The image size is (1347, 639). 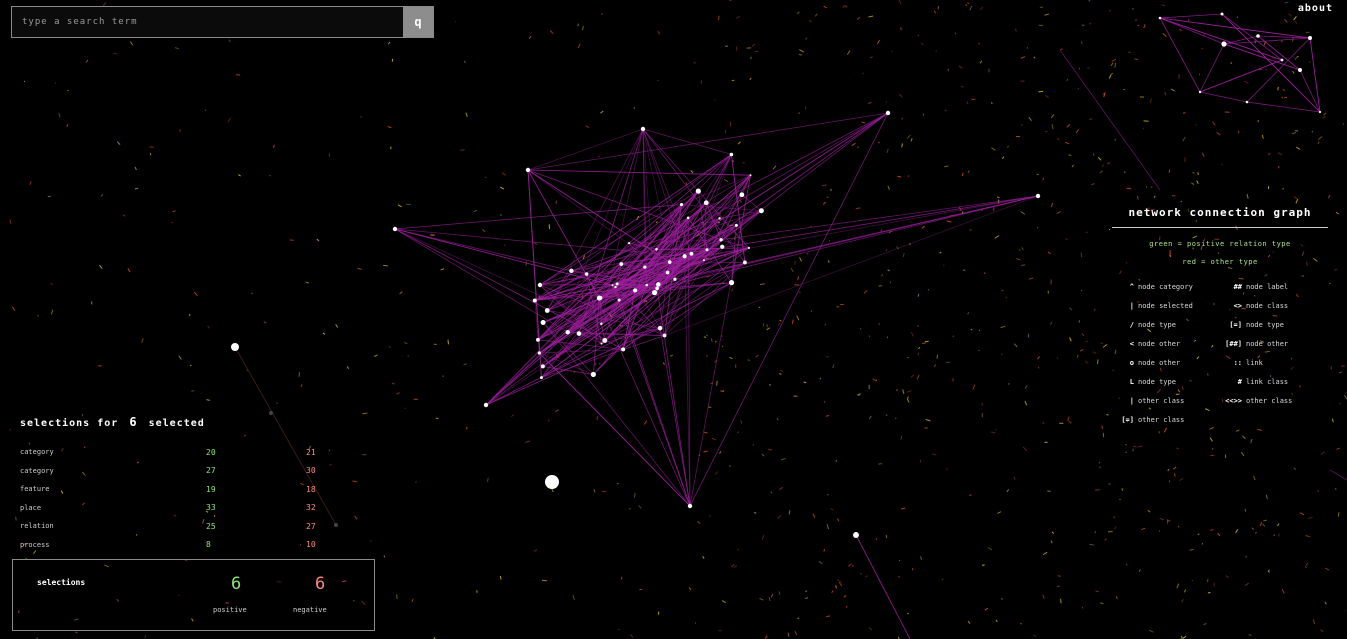 I want to click on stats-row: relation 25 27, so click(x=185, y=526).